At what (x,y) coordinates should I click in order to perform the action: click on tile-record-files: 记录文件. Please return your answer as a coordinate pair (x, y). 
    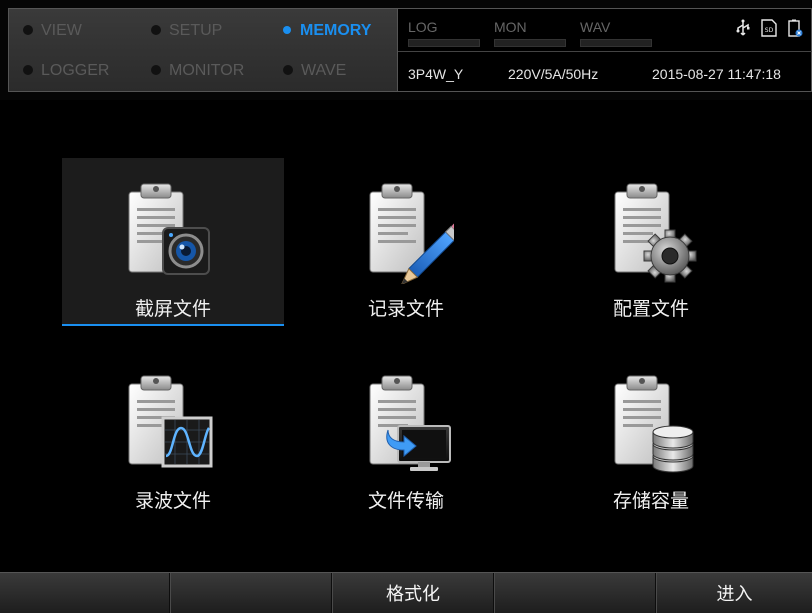
    Looking at the image, I should click on (406, 242).